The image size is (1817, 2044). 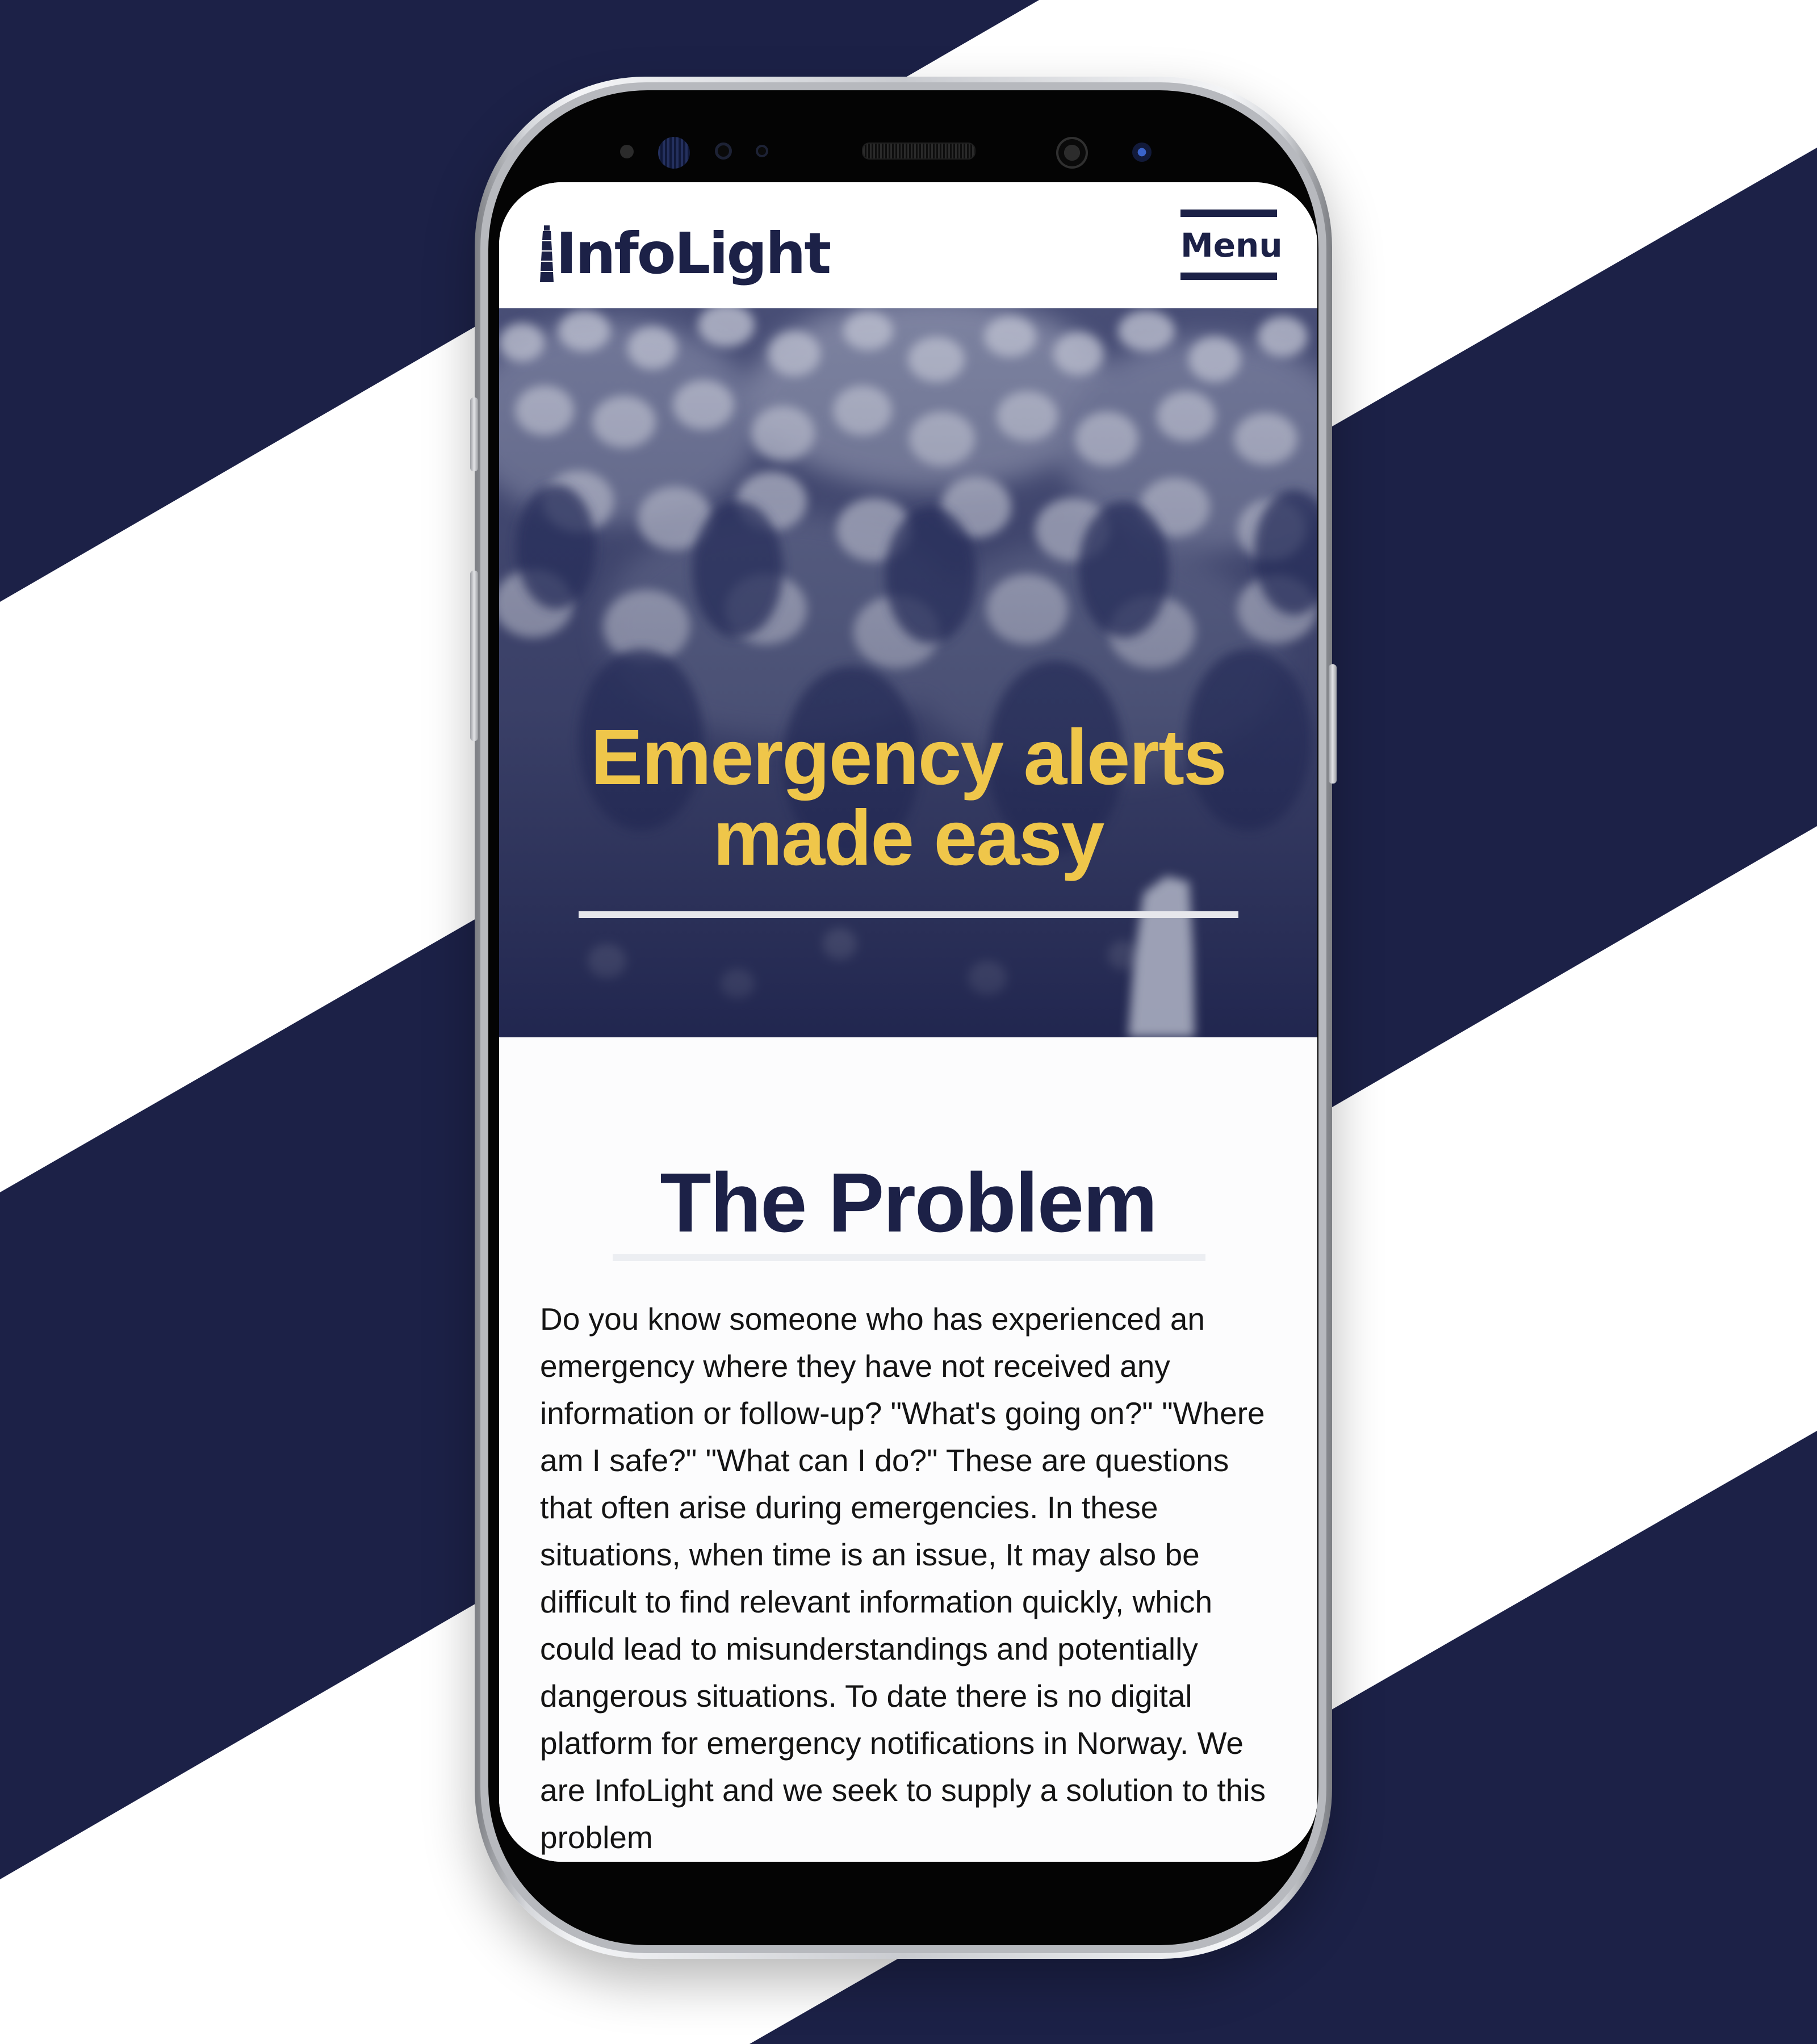 I want to click on problem-title: The Problem, so click(x=909, y=1203).